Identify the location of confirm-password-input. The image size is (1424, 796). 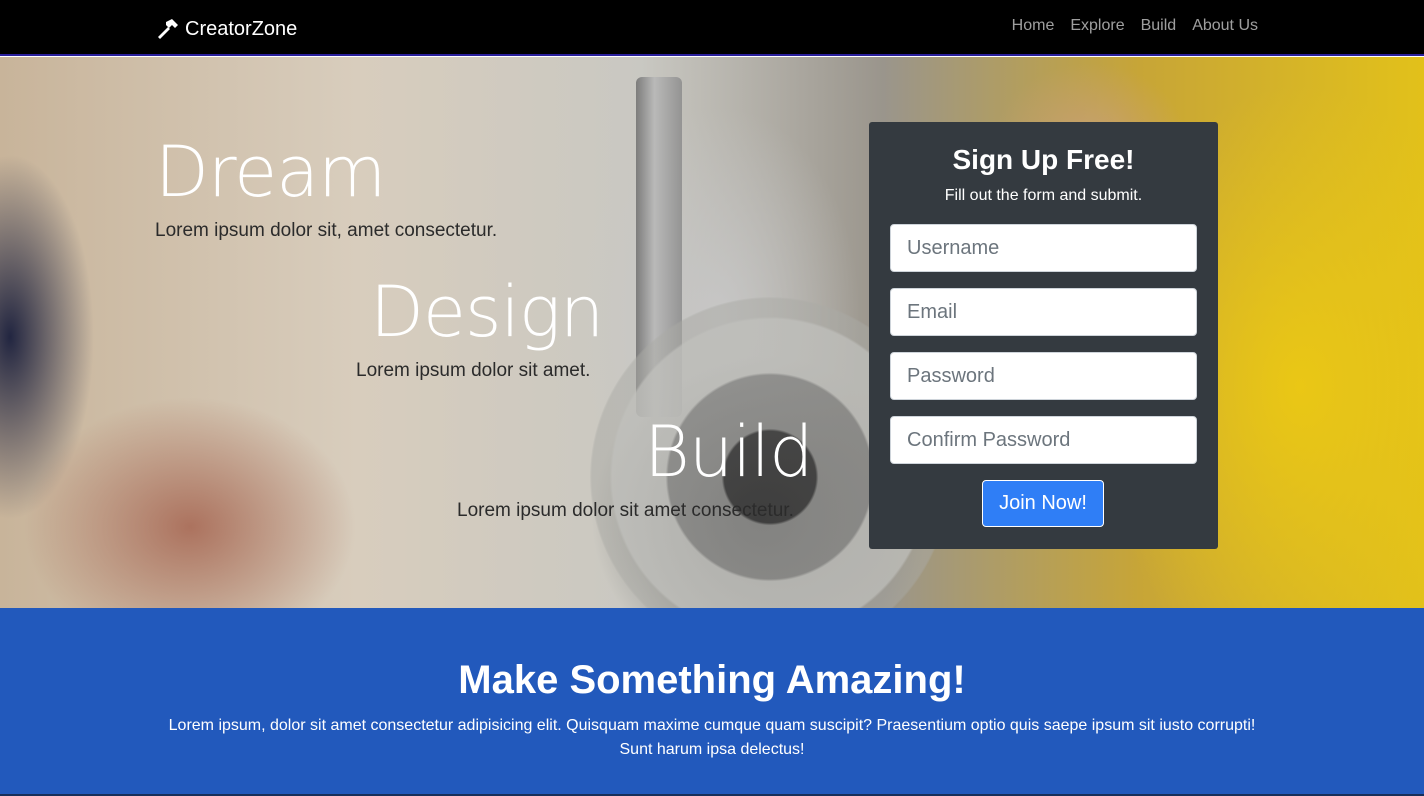
(1043, 440).